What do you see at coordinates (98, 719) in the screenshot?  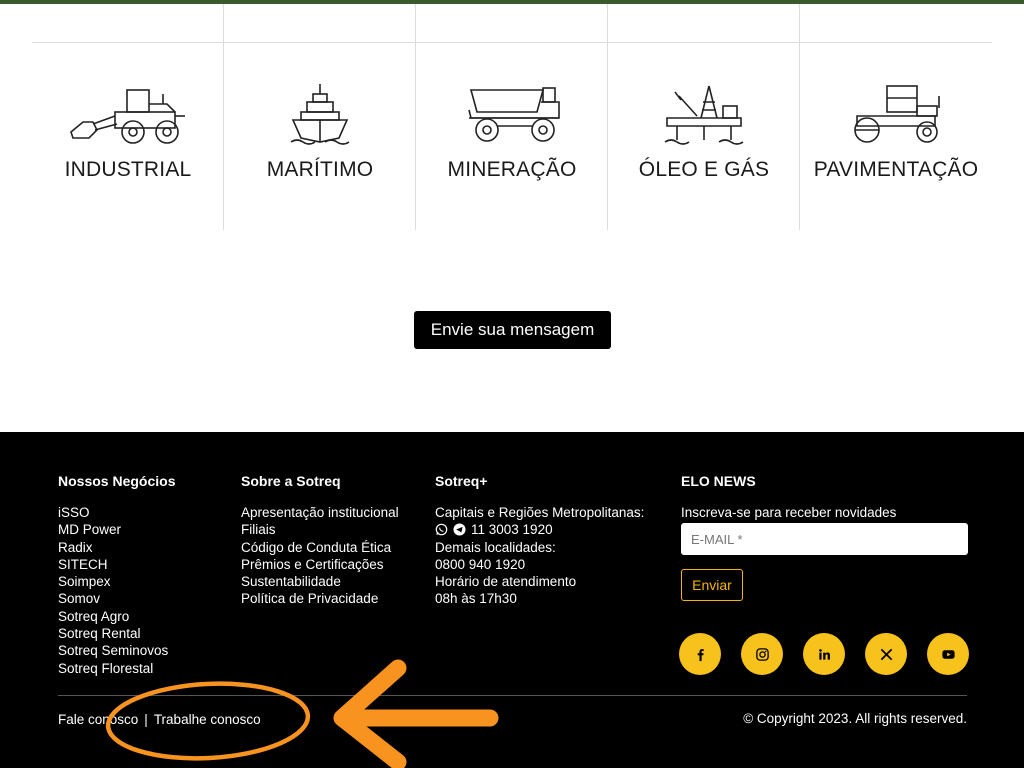 I see `contact-us-link: Fale conosco` at bounding box center [98, 719].